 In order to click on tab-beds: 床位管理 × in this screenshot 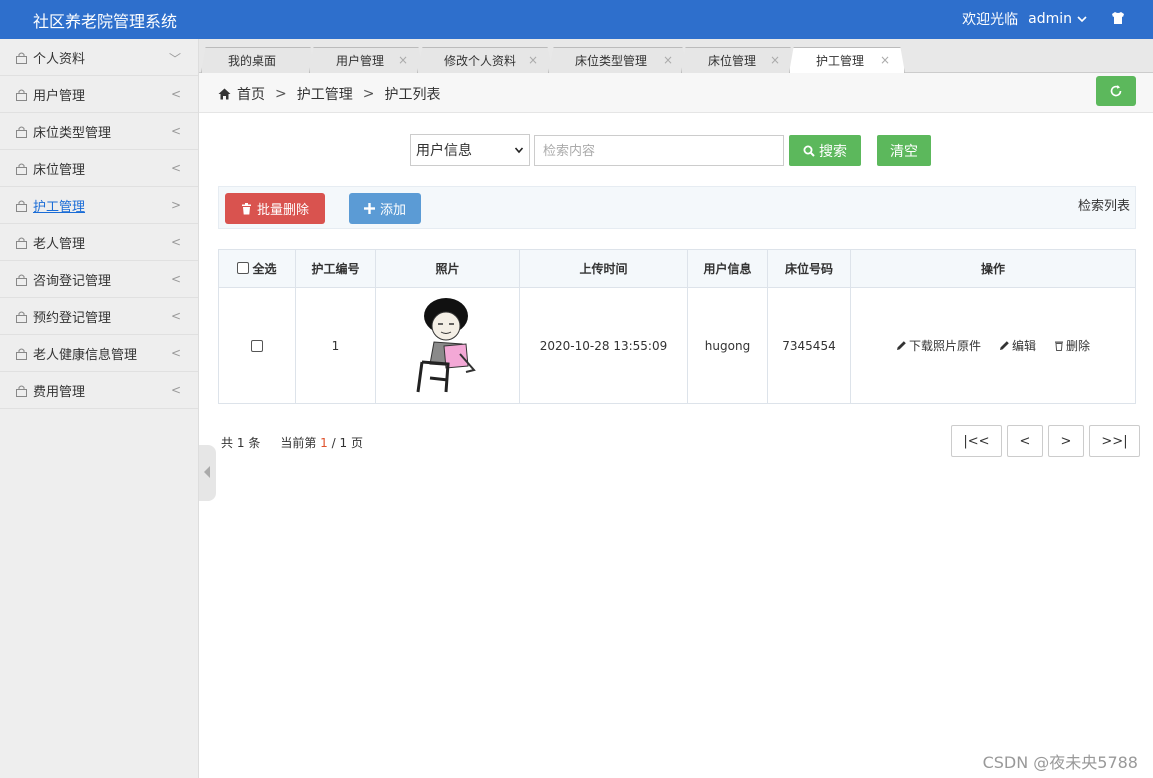, I will do `click(738, 60)`.